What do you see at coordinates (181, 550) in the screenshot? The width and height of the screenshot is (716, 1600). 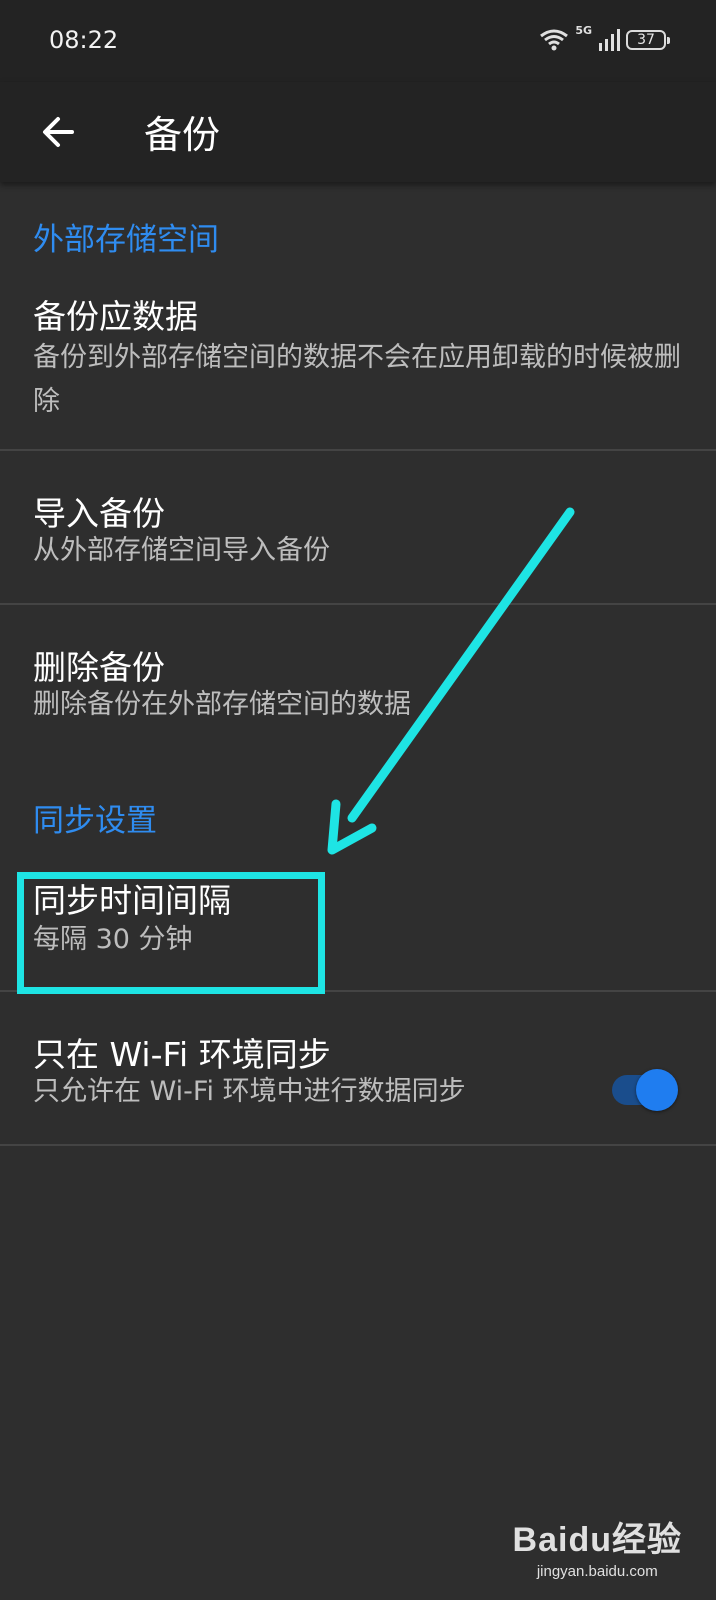 I see `pref-summary: 从外部存储空间导入备份` at bounding box center [181, 550].